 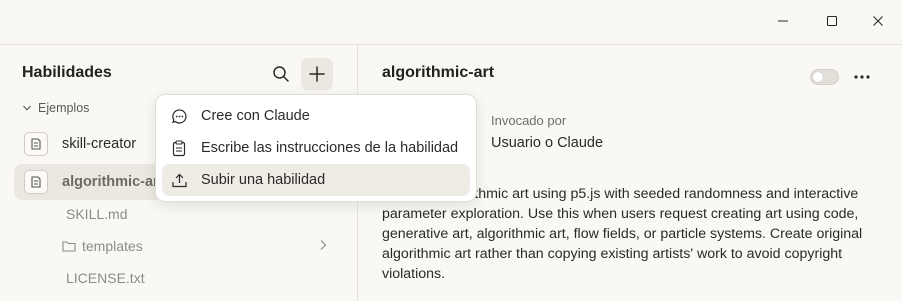 I want to click on sidebar-title: Habilidades, so click(x=67, y=72).